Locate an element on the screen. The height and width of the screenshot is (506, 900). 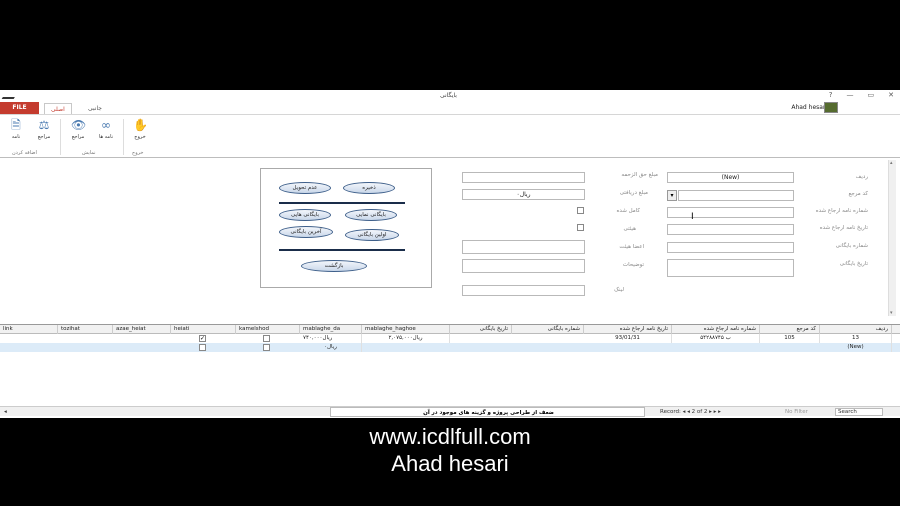
notes-field is located at coordinates (523, 266).